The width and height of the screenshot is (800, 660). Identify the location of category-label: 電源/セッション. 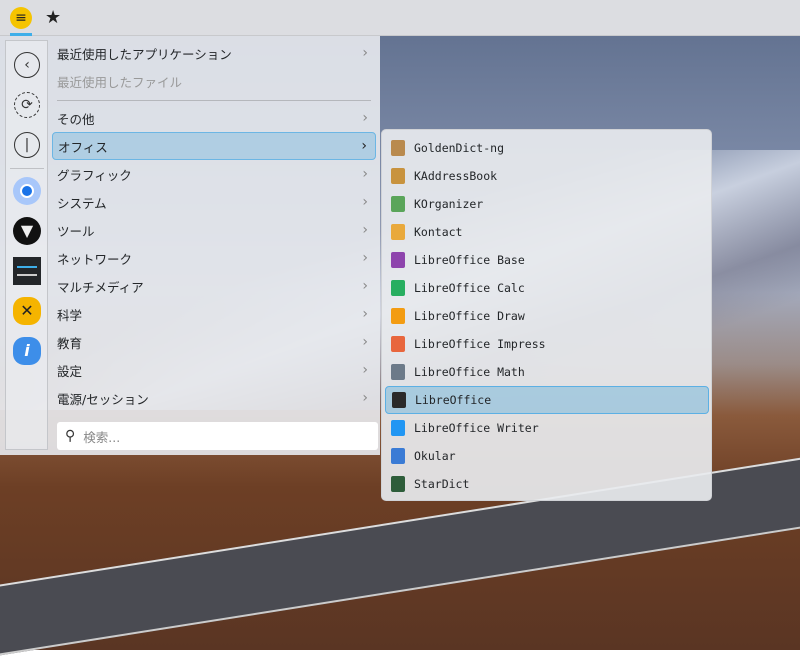
(103, 399).